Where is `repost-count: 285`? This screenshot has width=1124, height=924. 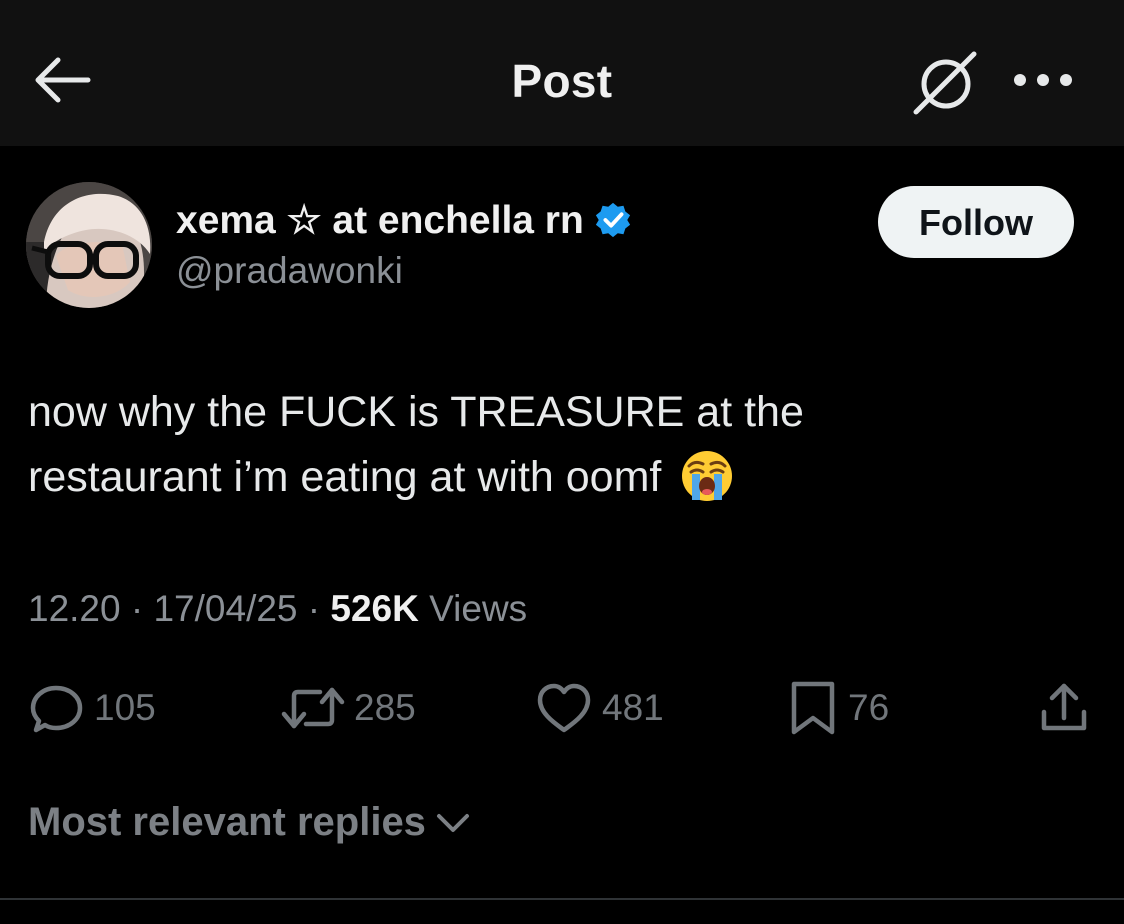
repost-count: 285 is located at coordinates (385, 707).